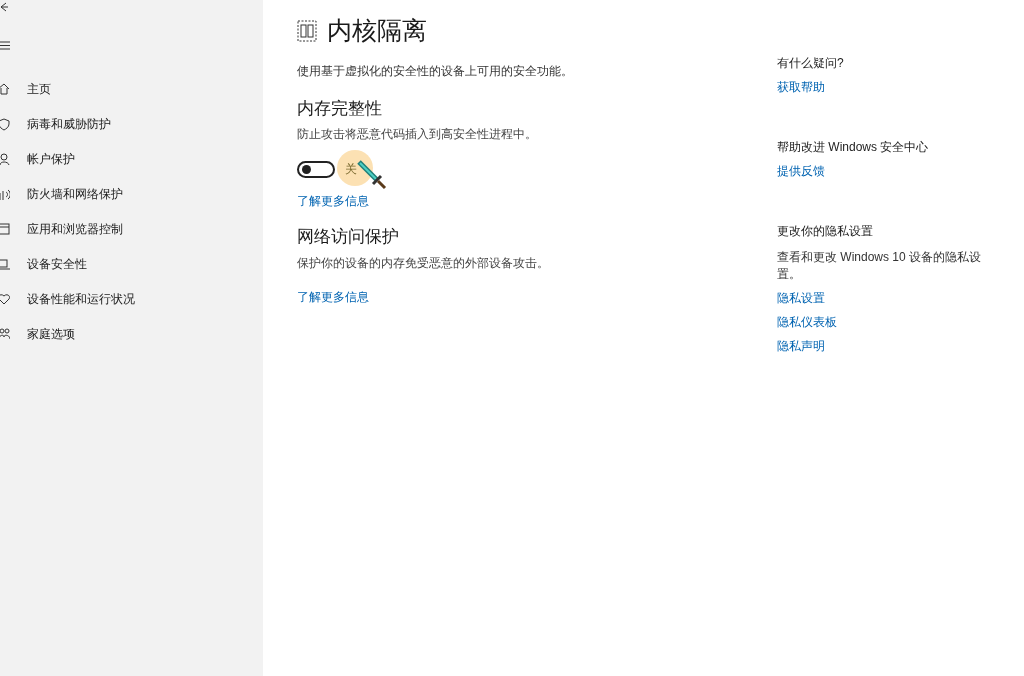 This screenshot has height=676, width=1024. What do you see at coordinates (853, 147) in the screenshot?
I see `aside-heading: 帮助改进 Windows 安全中心` at bounding box center [853, 147].